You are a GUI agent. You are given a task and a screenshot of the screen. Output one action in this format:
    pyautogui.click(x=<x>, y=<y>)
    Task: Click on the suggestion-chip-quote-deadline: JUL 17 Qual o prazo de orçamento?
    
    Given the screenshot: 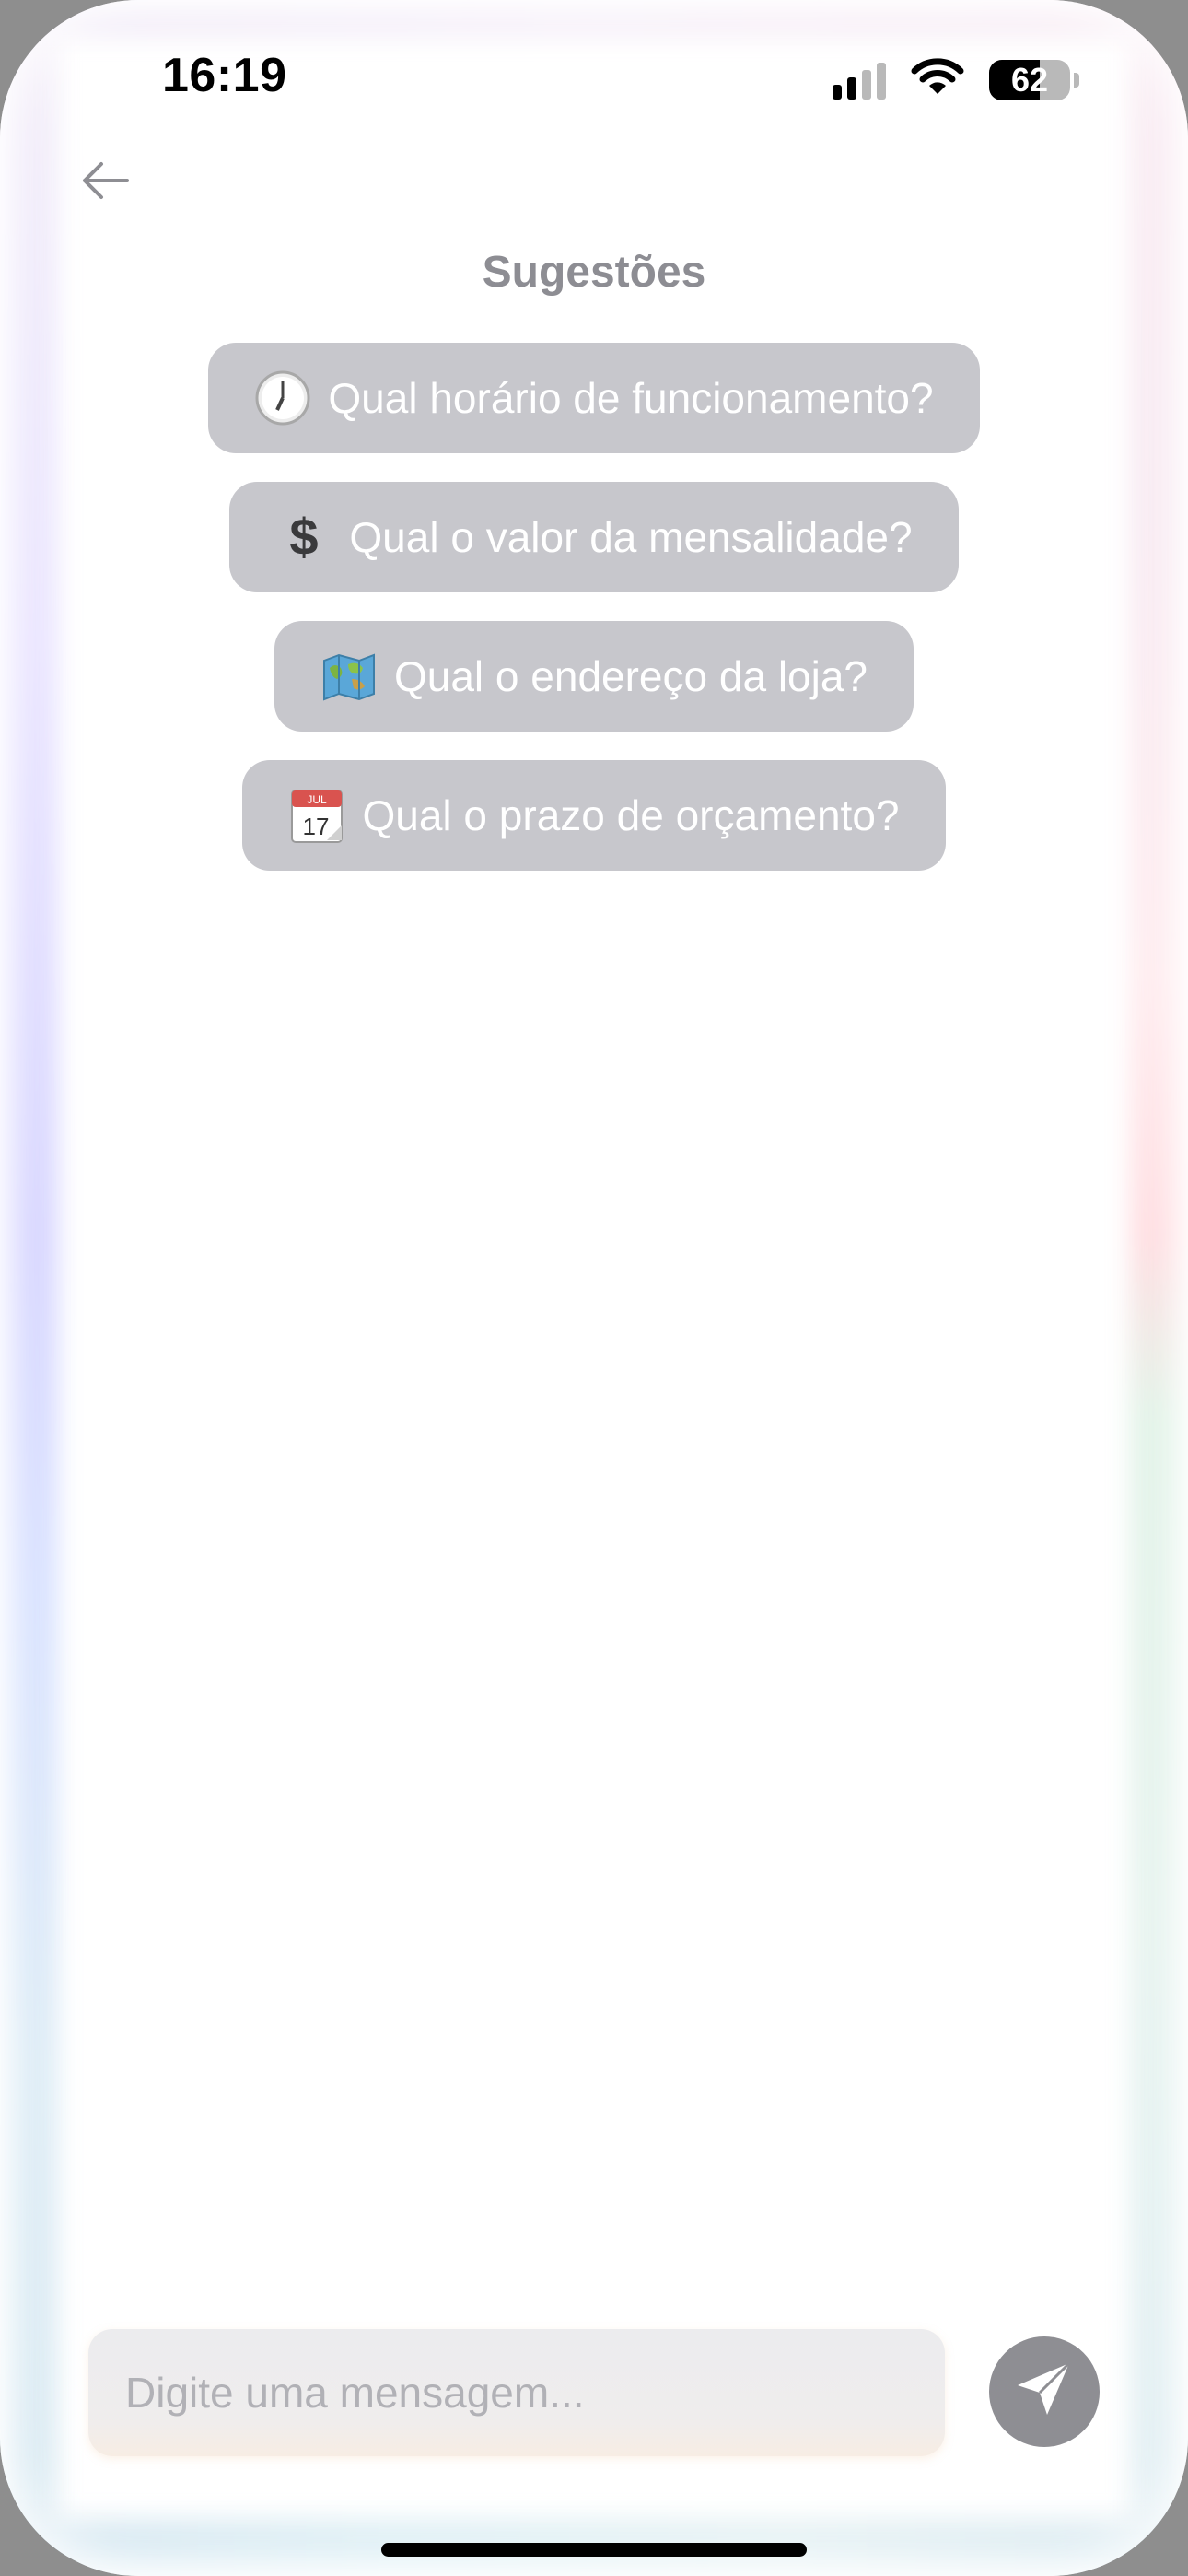 What is the action you would take?
    pyautogui.click(x=594, y=815)
    